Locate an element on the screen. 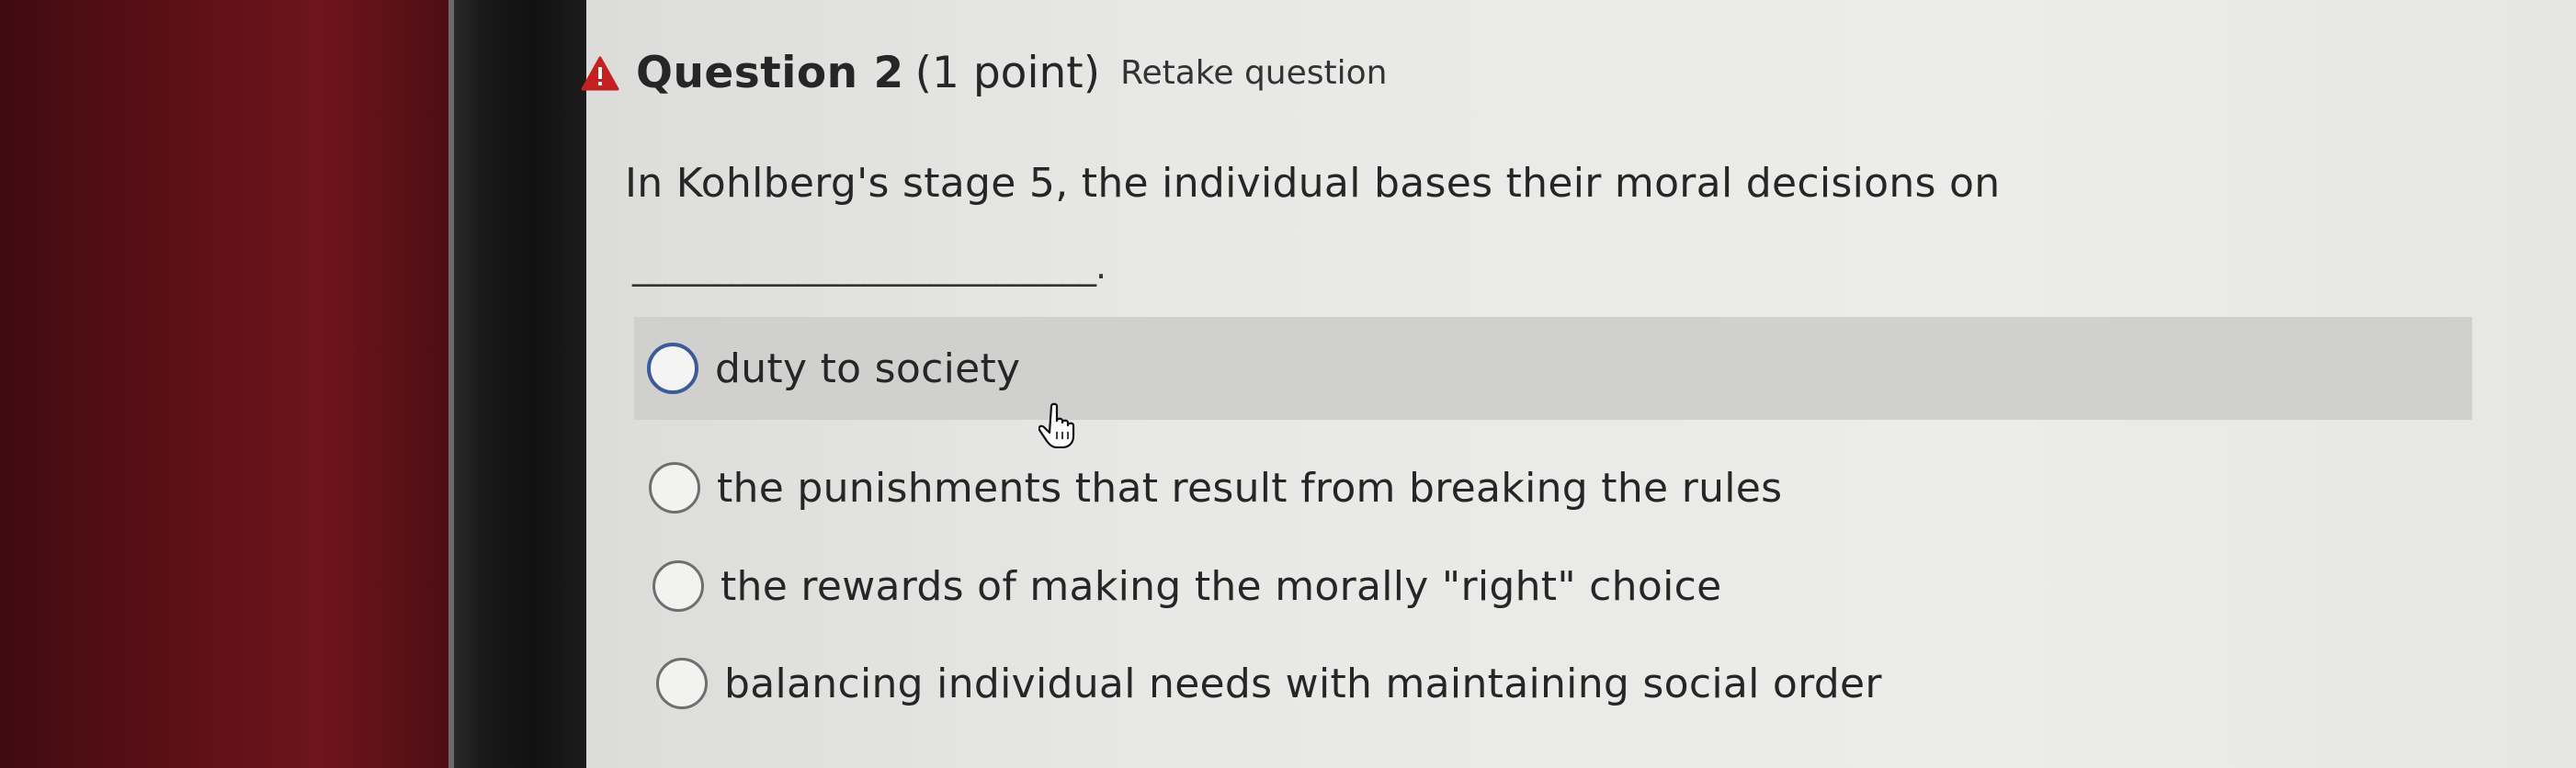 The height and width of the screenshot is (768, 2576). hand-pointer-cursor-icon is located at coordinates (1056, 425).